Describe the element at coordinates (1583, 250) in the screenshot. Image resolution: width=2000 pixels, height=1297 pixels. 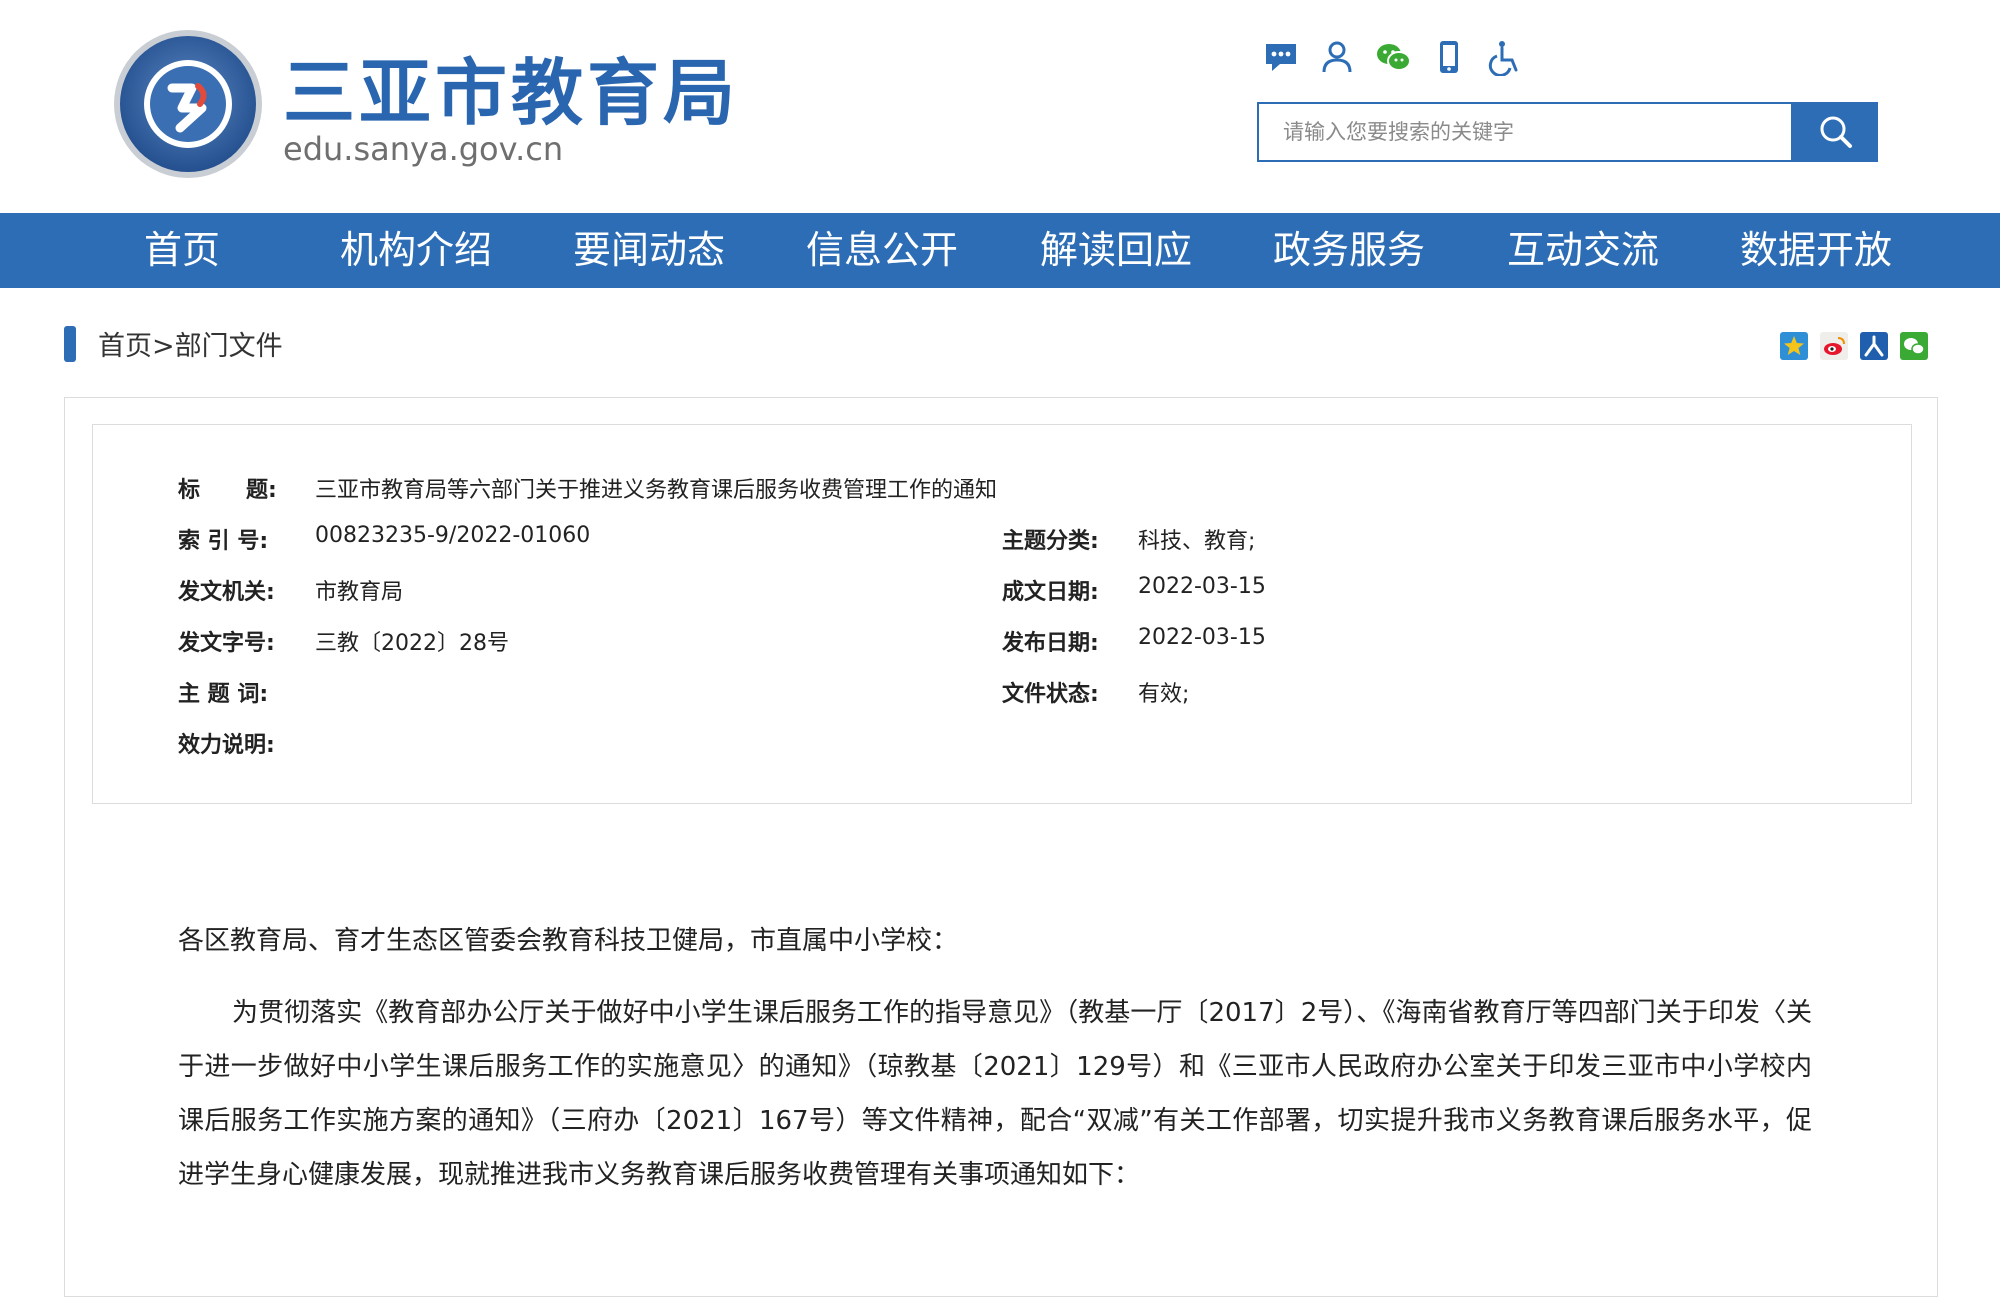
I see `nav-item-interaction: 互动交流` at that location.